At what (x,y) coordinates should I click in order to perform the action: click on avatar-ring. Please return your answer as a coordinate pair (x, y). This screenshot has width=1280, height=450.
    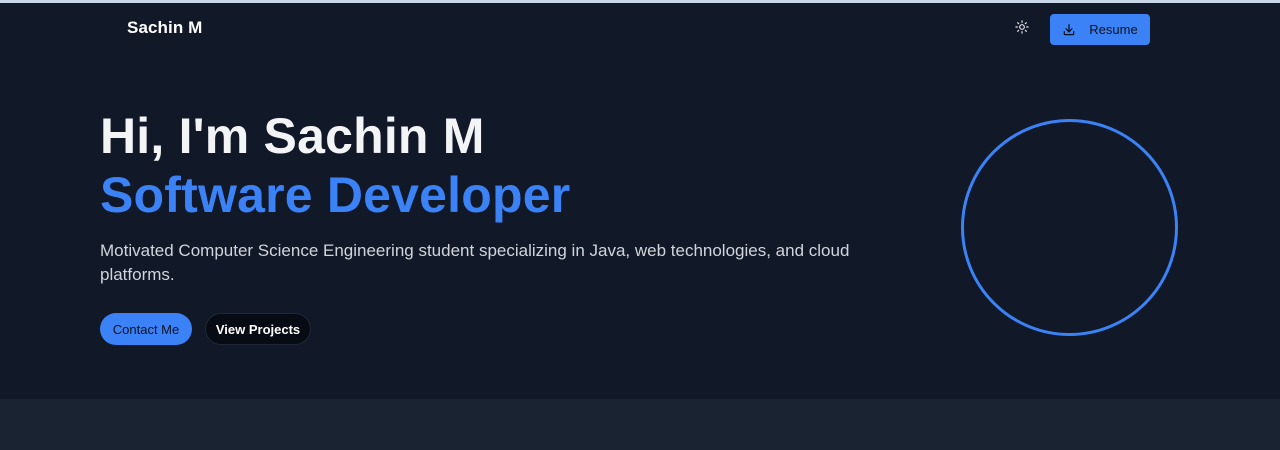
    Looking at the image, I should click on (1069, 227).